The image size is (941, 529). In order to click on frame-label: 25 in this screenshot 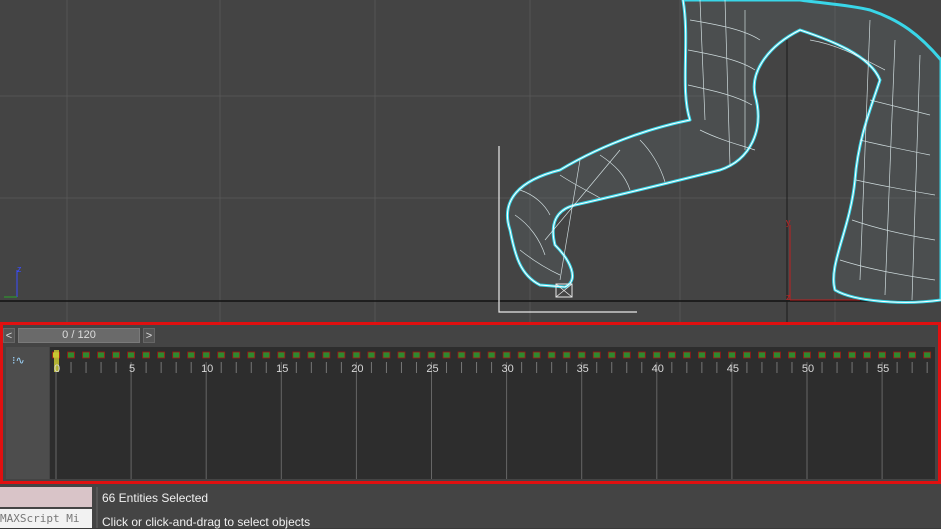, I will do `click(432, 369)`.